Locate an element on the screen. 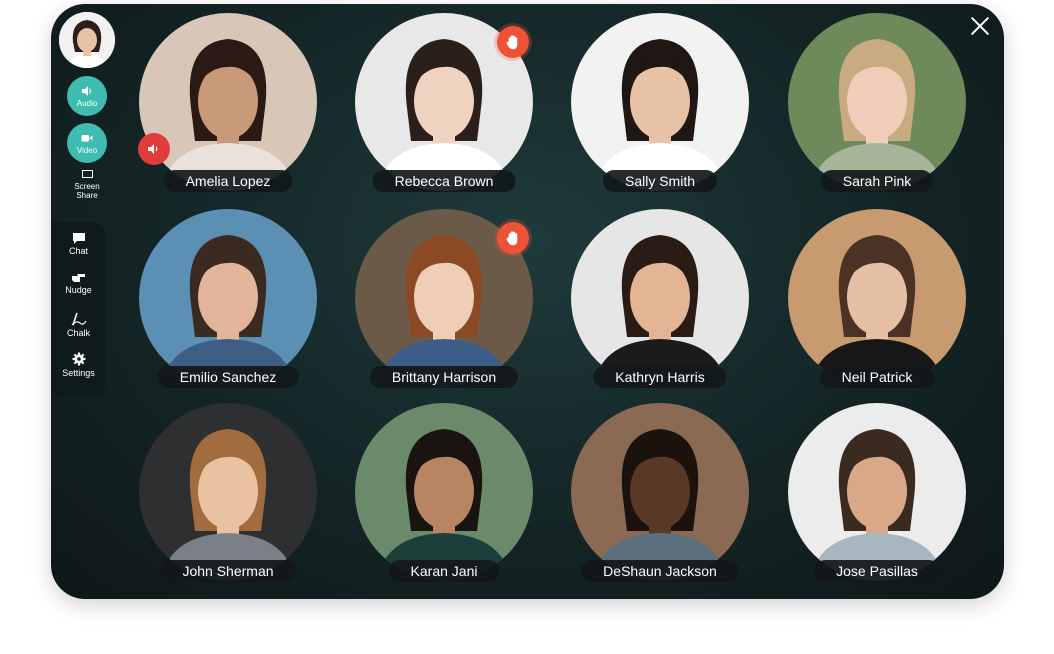 Image resolution: width=1054 pixels, height=654 pixels. chalk-icon is located at coordinates (79, 319).